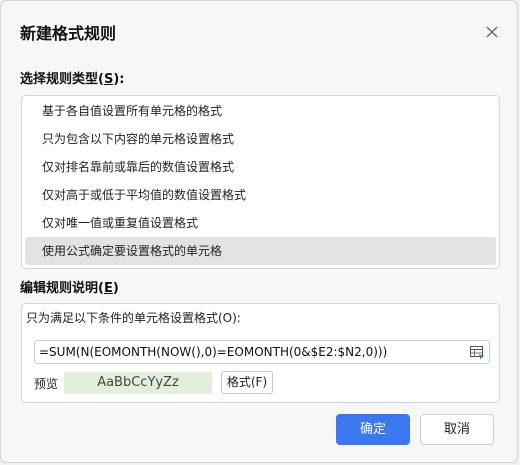 Image resolution: width=520 pixels, height=465 pixels. What do you see at coordinates (69, 288) in the screenshot?
I see `rule-desc-label: 编辑规则说明(E)` at bounding box center [69, 288].